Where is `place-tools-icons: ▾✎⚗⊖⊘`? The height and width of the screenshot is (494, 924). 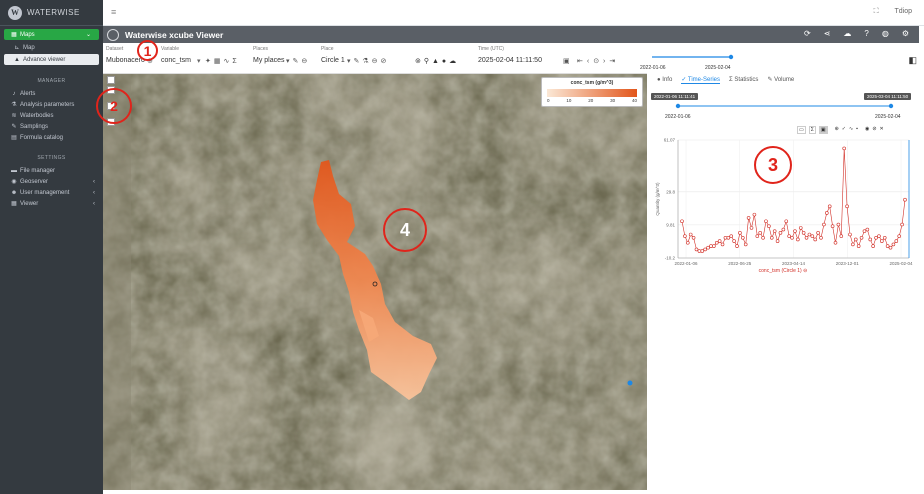 place-tools-icons: ▾✎⚗⊖⊘ is located at coordinates (368, 61).